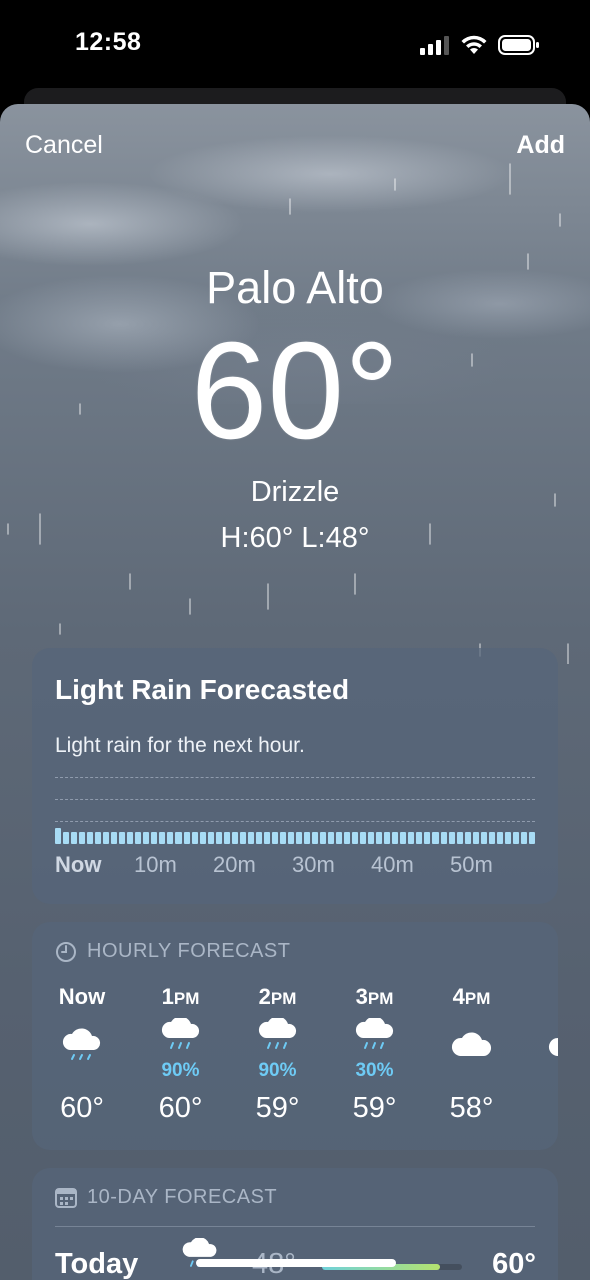  Describe the element at coordinates (518, 45) in the screenshot. I see `battery-icon` at that location.